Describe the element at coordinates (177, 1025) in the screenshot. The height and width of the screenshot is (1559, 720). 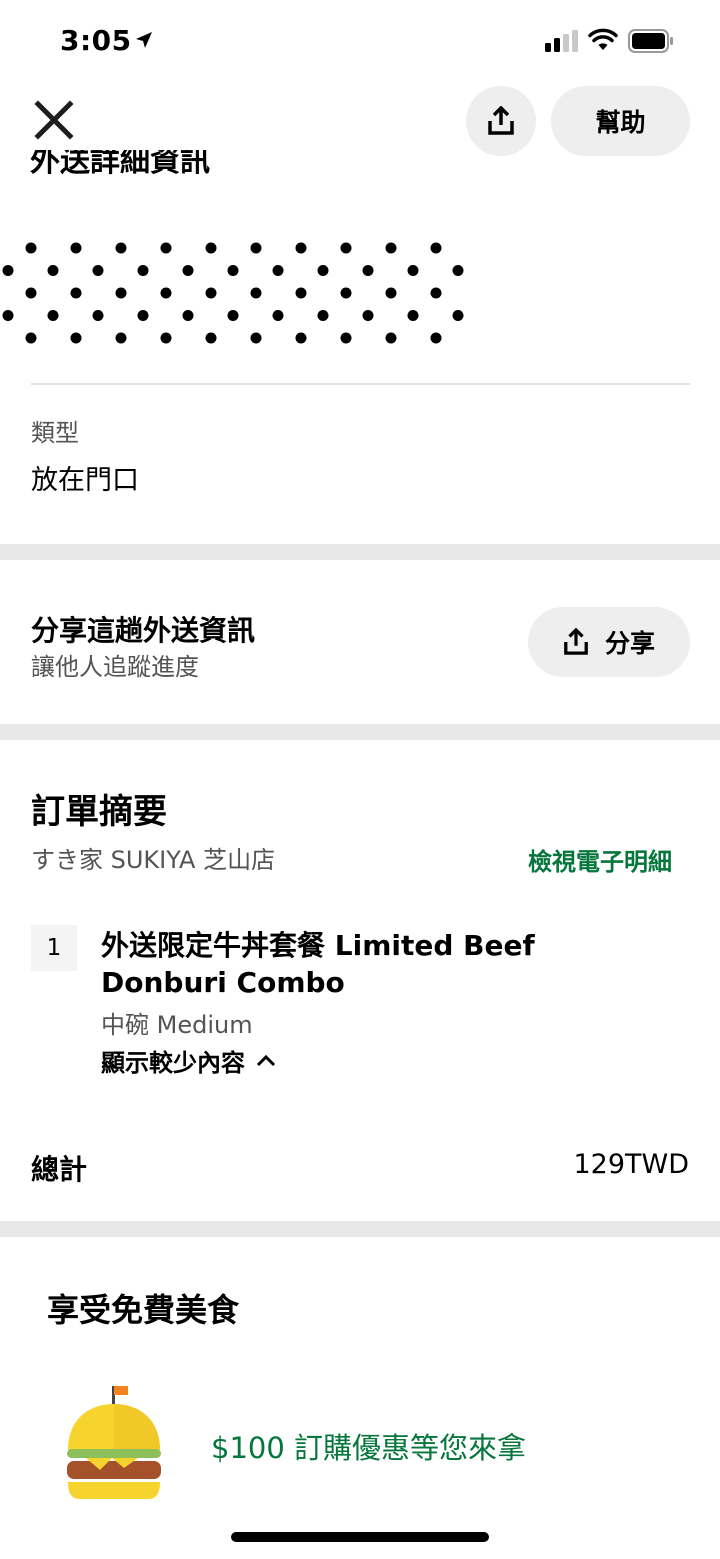
I see `item-variant: 中碗 Medium` at that location.